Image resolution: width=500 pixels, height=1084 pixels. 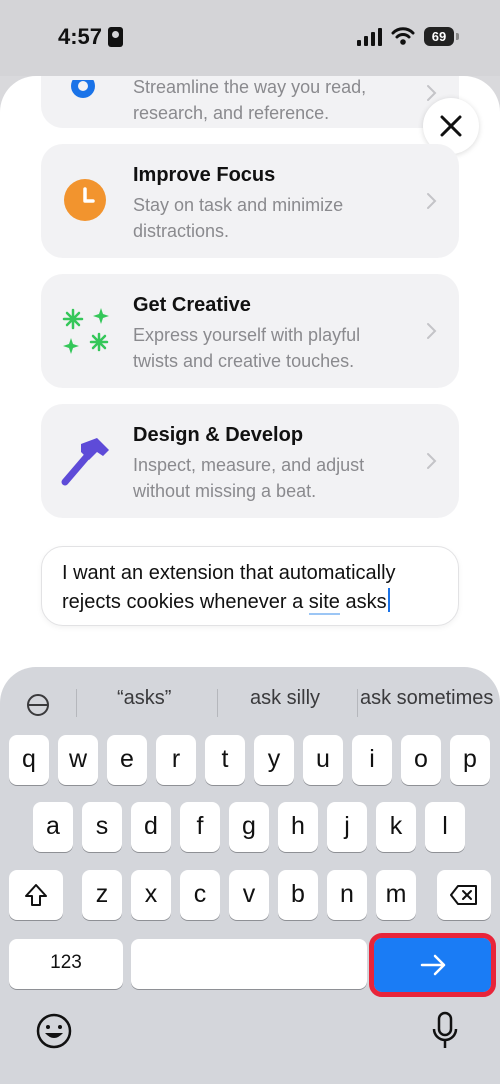 What do you see at coordinates (29, 760) in the screenshot?
I see `key-q: q` at bounding box center [29, 760].